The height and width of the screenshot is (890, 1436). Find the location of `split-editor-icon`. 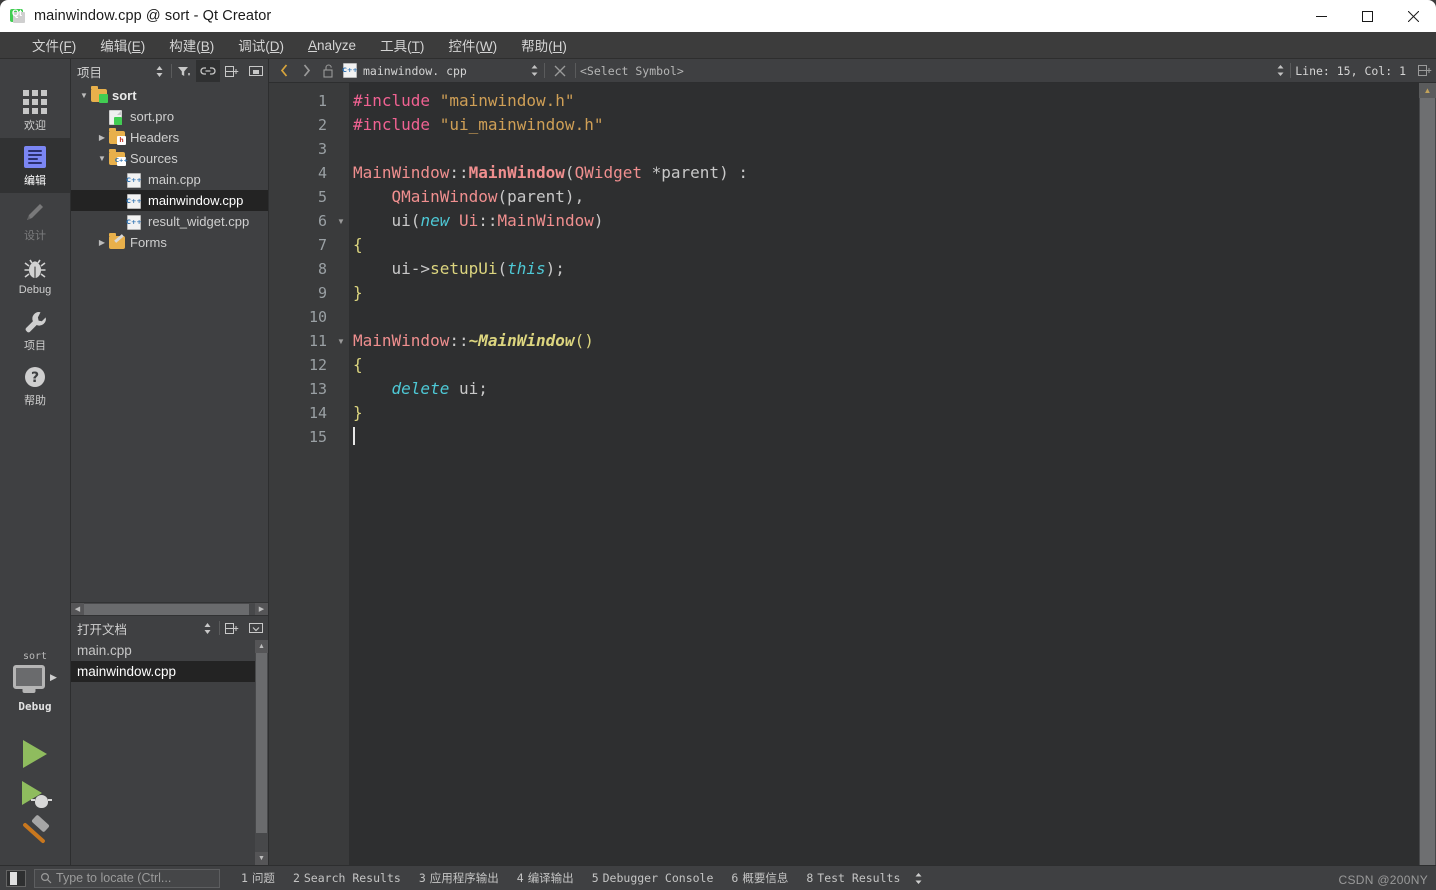

split-editor-icon is located at coordinates (1425, 71).